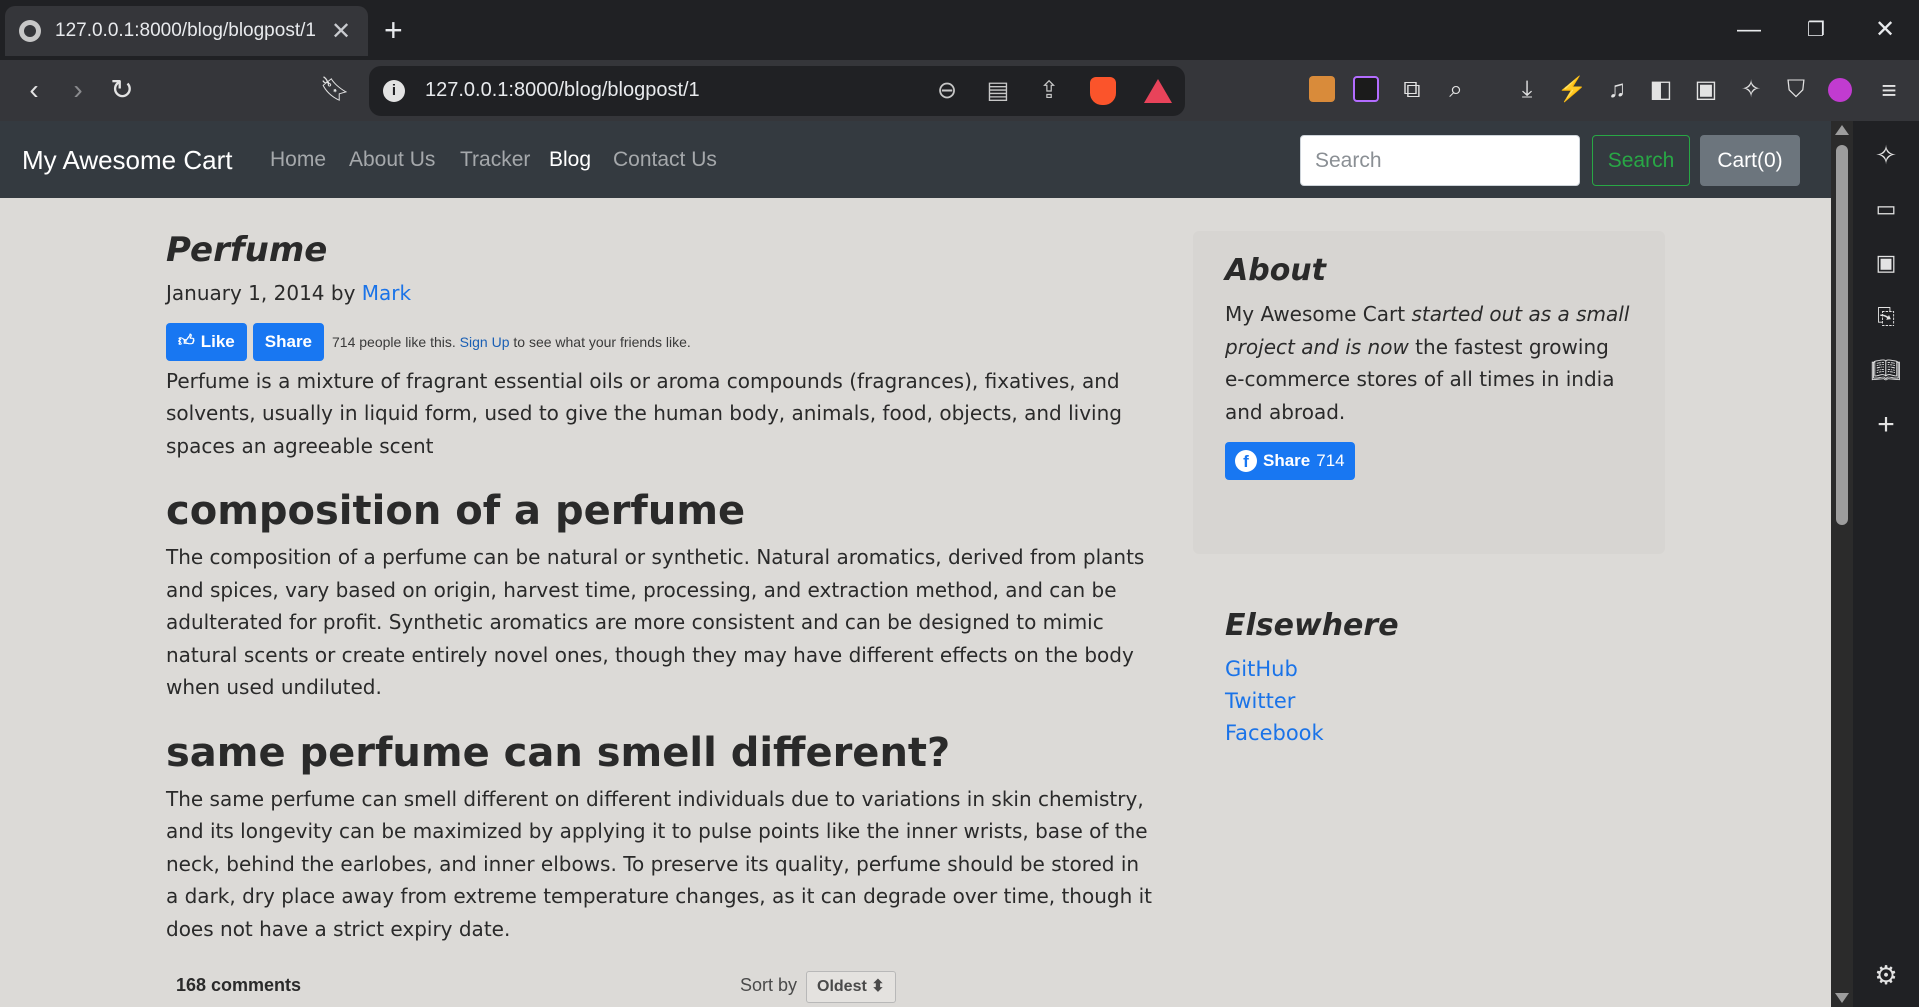  What do you see at coordinates (558, 752) in the screenshot?
I see `section-heading: same perfume can smell different?` at bounding box center [558, 752].